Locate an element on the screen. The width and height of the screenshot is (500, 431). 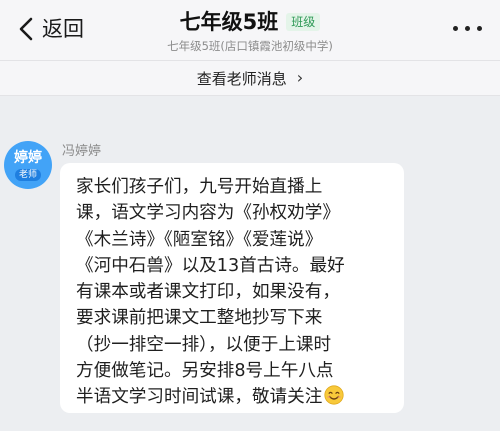
smile-icon is located at coordinates (334, 395).